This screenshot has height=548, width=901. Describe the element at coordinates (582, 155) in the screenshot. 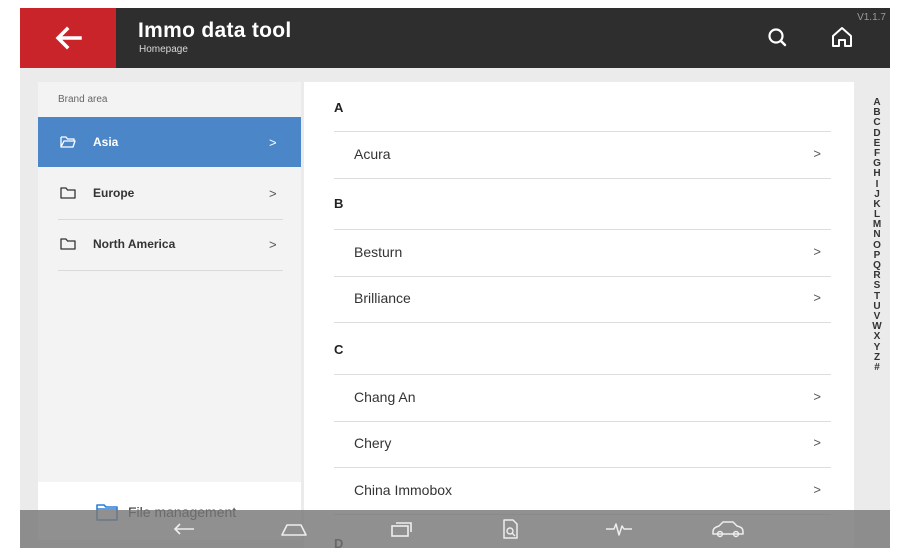

I see `brand-row-acura: Acura >` at that location.